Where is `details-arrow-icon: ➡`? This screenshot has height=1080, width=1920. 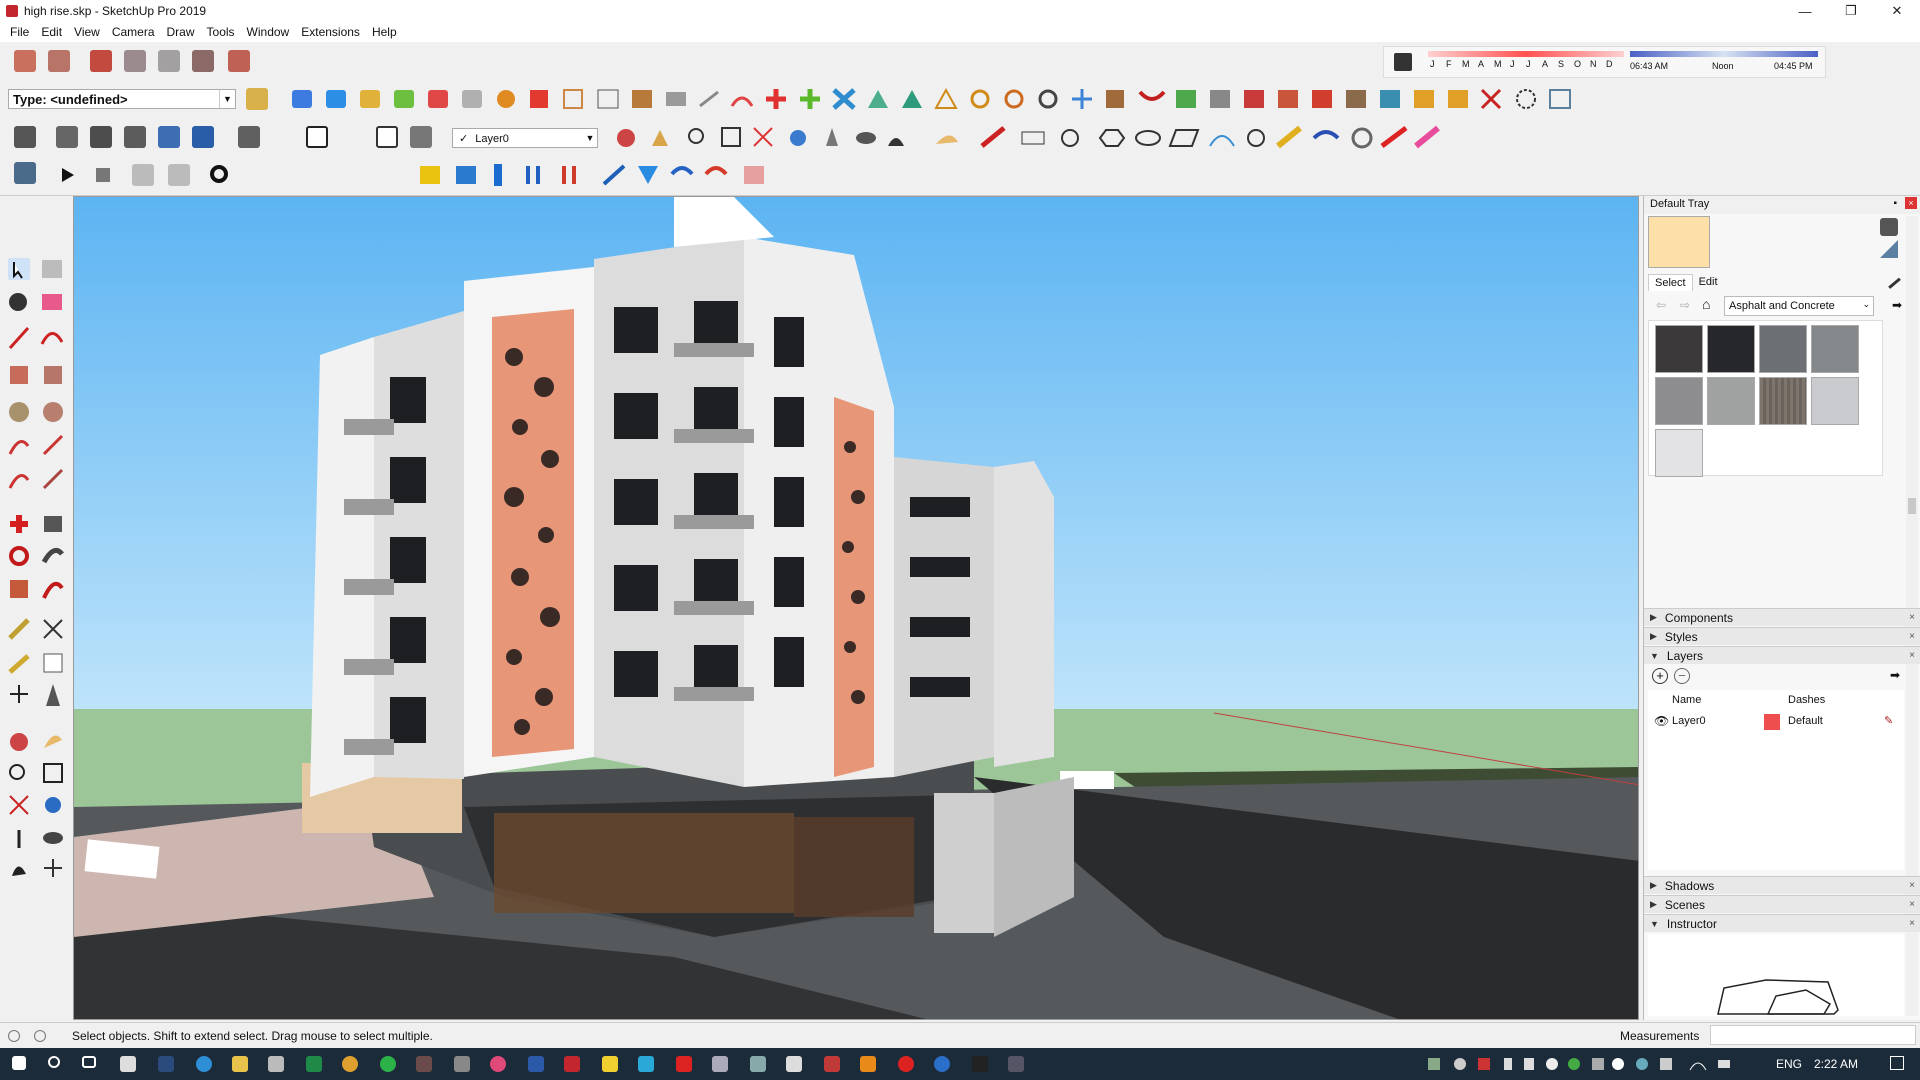
details-arrow-icon: ➡ is located at coordinates (1897, 305).